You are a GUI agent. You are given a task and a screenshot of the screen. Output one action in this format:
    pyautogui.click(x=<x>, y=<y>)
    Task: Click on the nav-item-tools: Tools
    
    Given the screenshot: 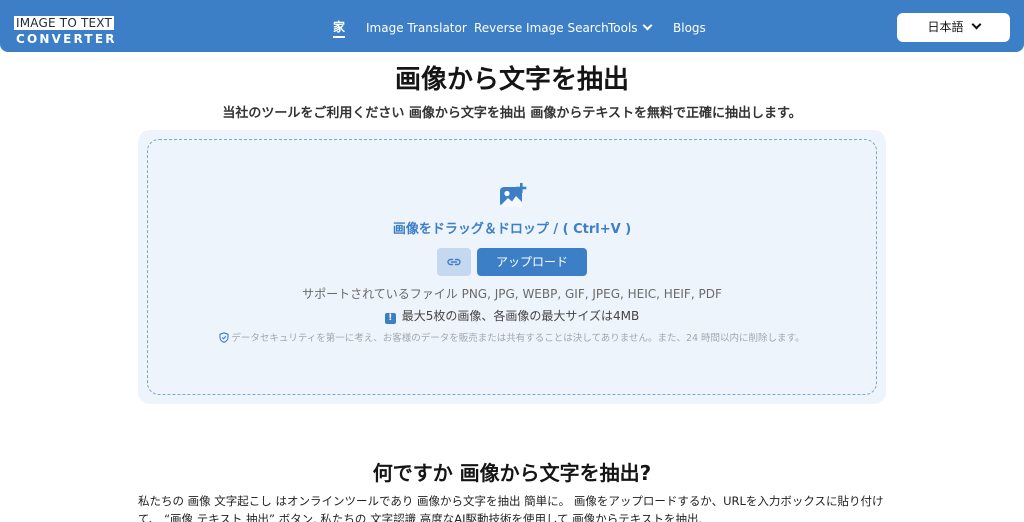 What is the action you would take?
    pyautogui.click(x=630, y=28)
    